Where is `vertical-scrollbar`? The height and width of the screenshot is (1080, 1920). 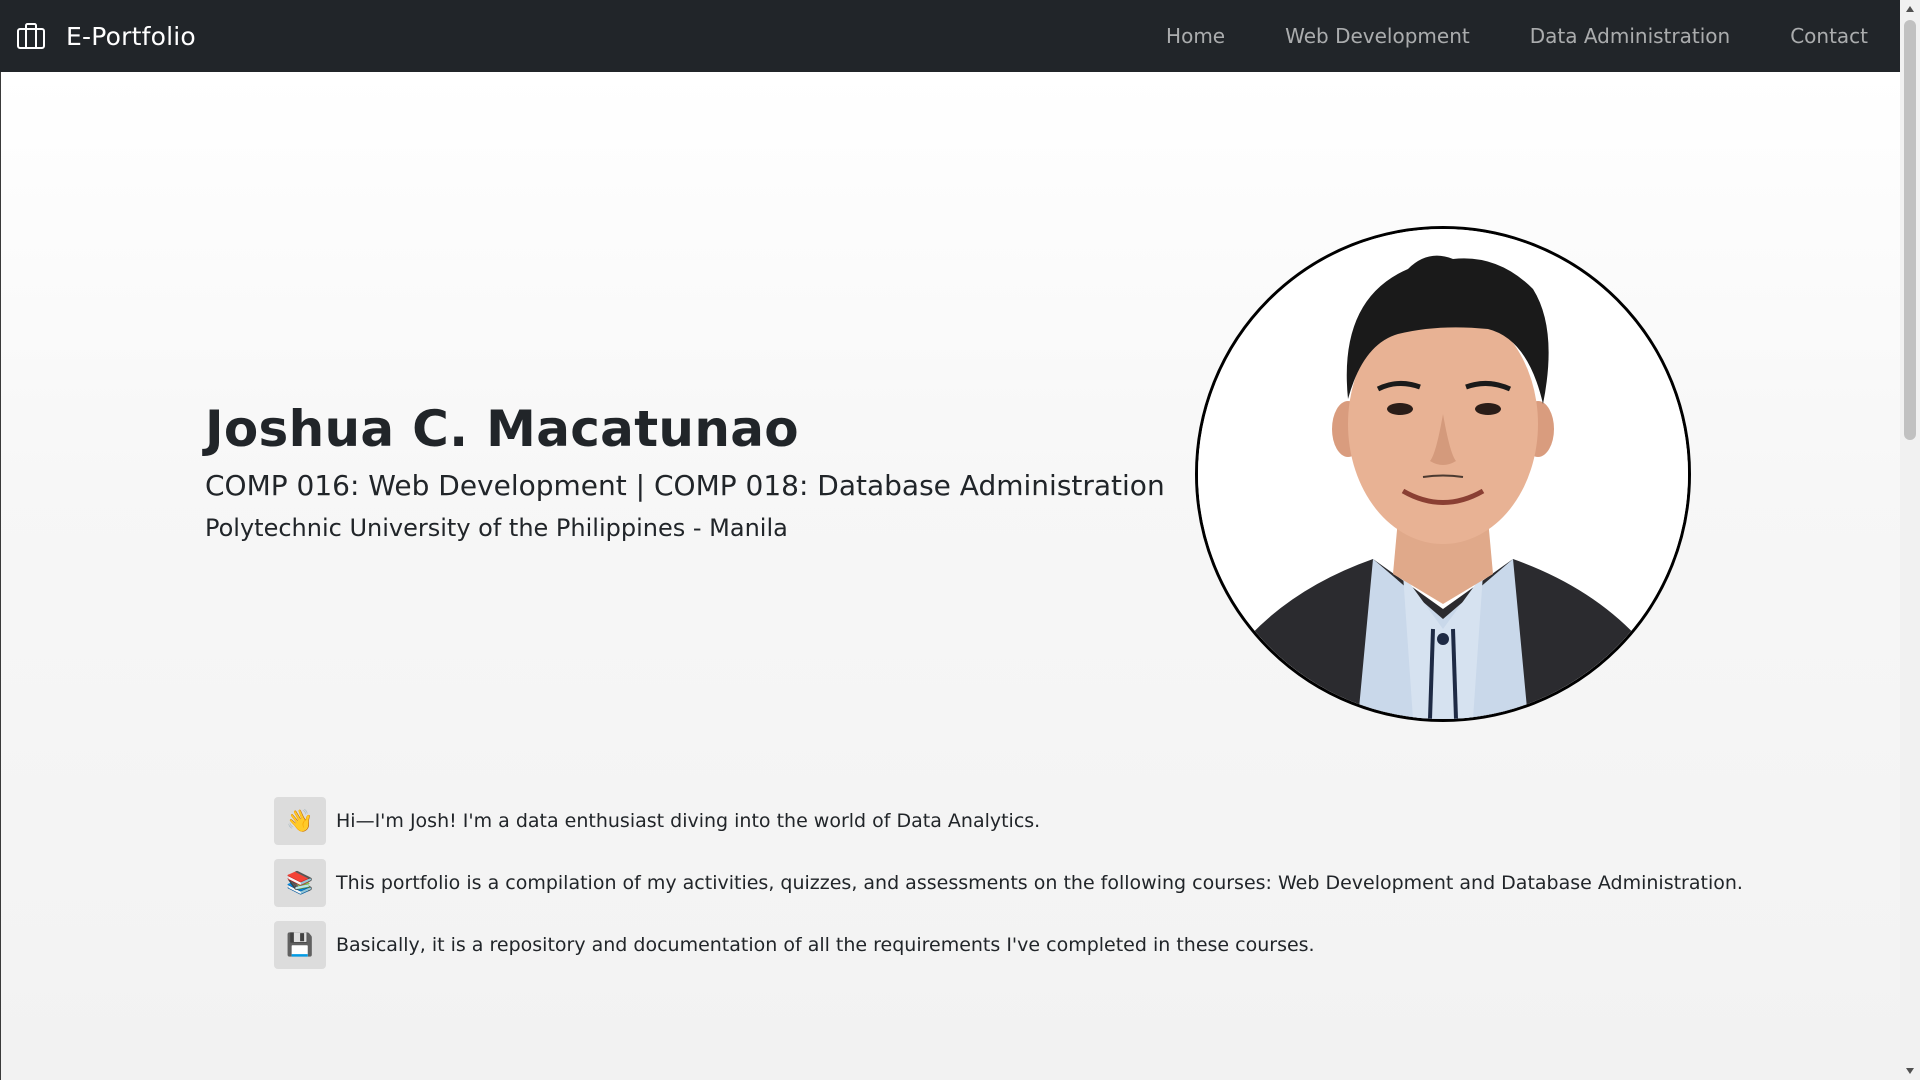
vertical-scrollbar is located at coordinates (1910, 540).